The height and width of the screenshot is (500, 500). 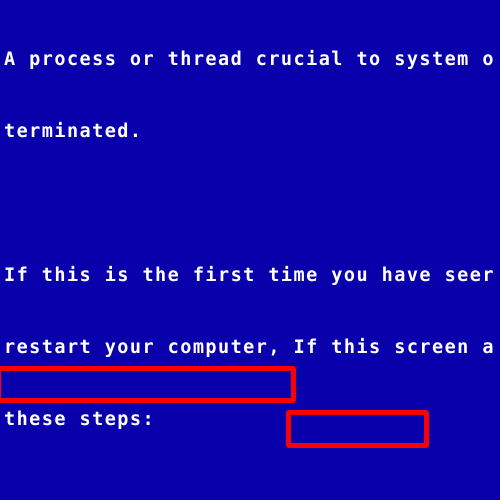 I want to click on bsod-line: terminated., so click(x=73, y=131).